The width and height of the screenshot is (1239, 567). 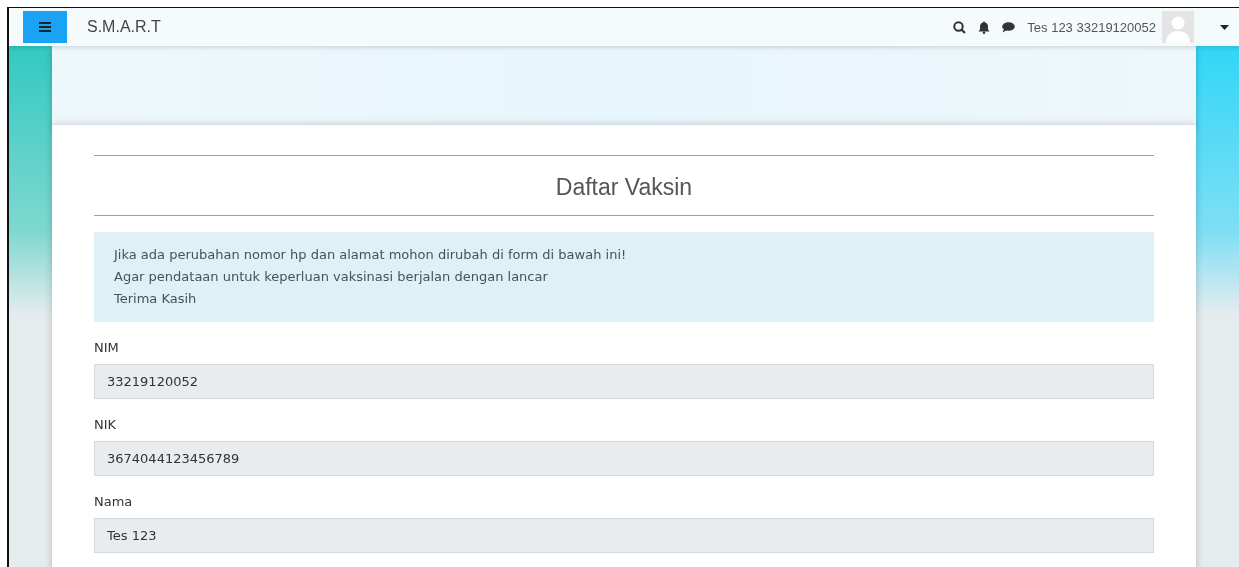 I want to click on alert-text: Terima Kasih, so click(x=156, y=299).